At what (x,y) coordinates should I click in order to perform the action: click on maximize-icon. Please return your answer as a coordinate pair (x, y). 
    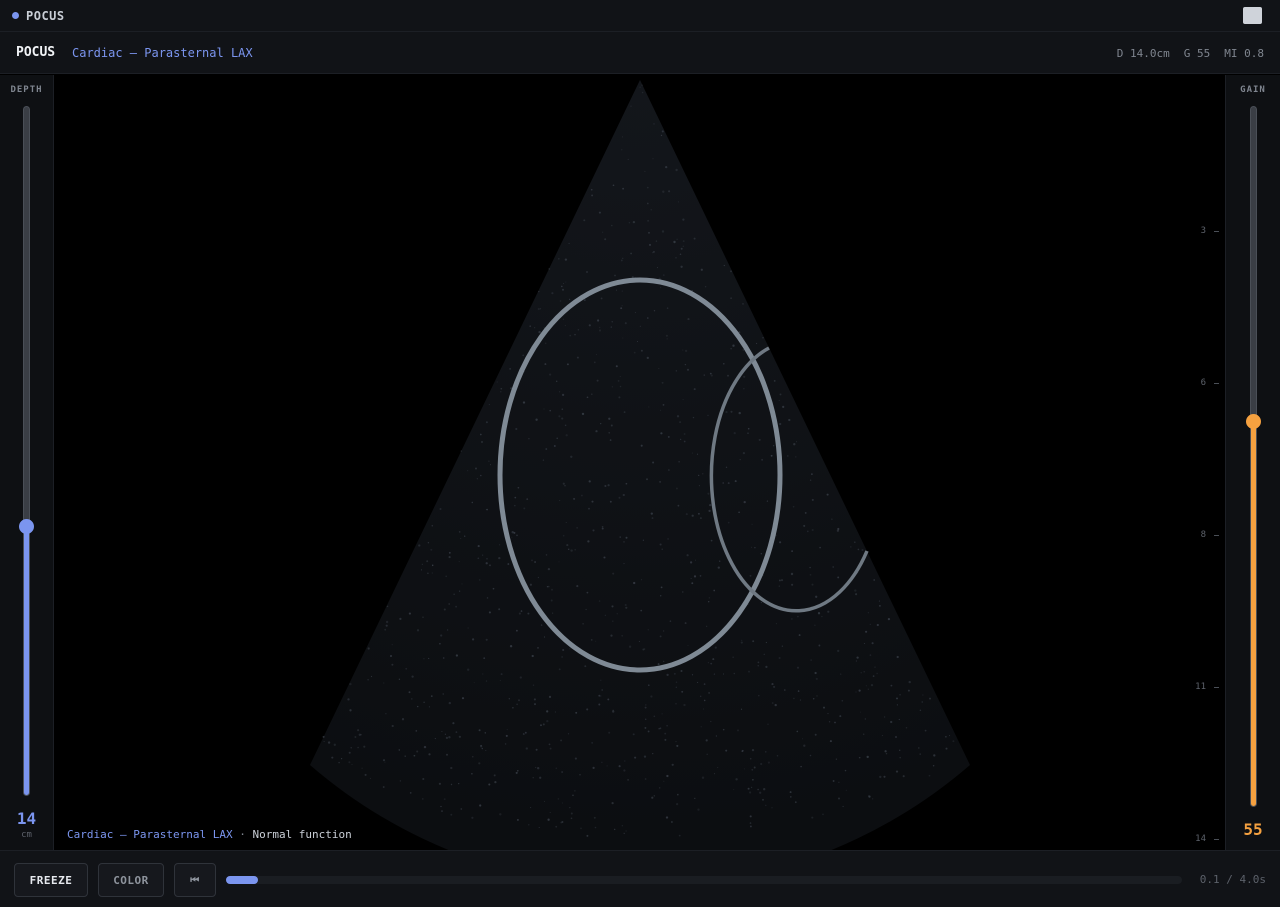
    Looking at the image, I should click on (1252, 15).